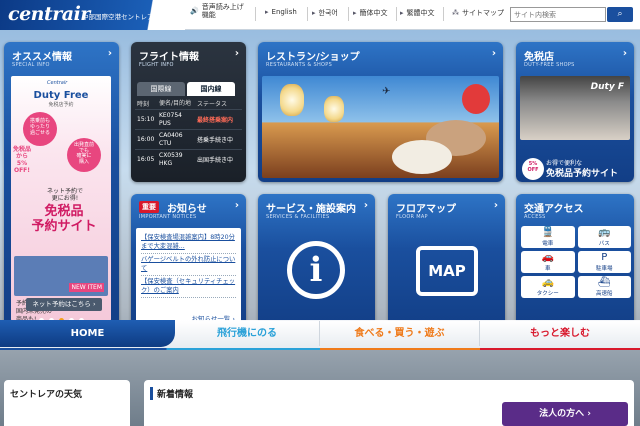 Image resolution: width=640 pixels, height=426 pixels. What do you see at coordinates (40, 129) in the screenshot?
I see `relax-circle: 搭乗前も ゆったり 過ごせる` at bounding box center [40, 129].